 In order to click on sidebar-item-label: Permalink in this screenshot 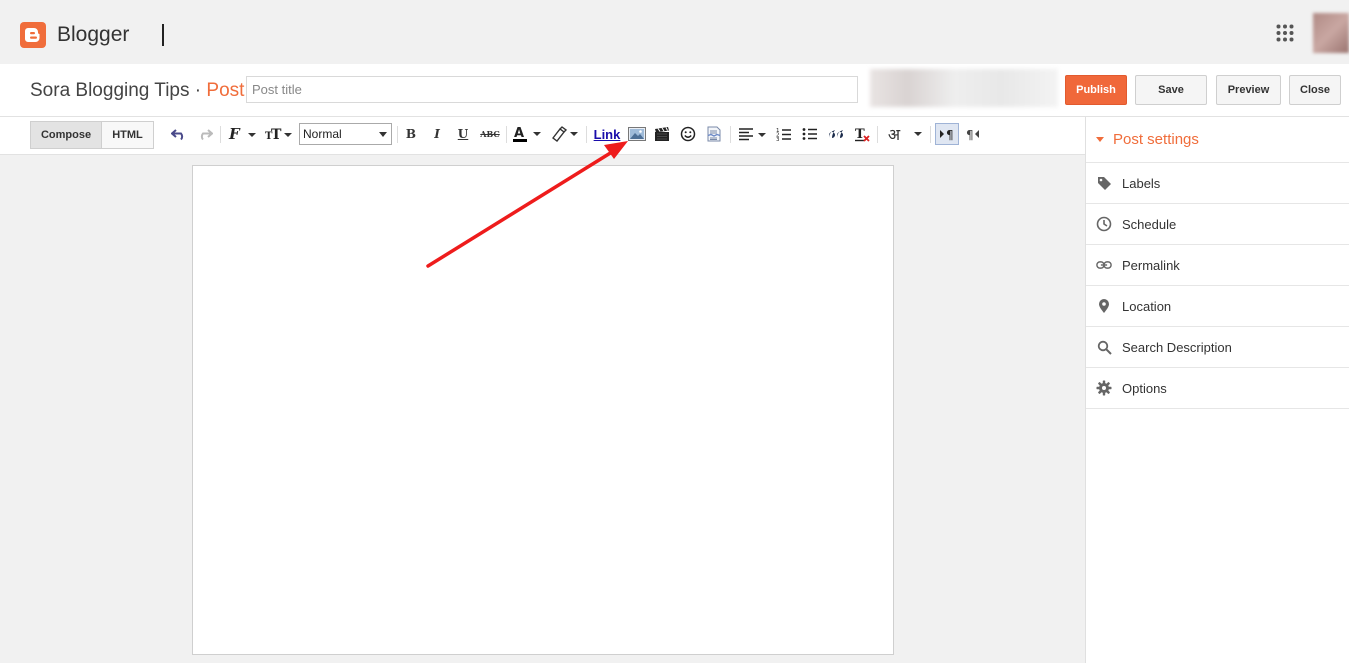, I will do `click(1151, 265)`.